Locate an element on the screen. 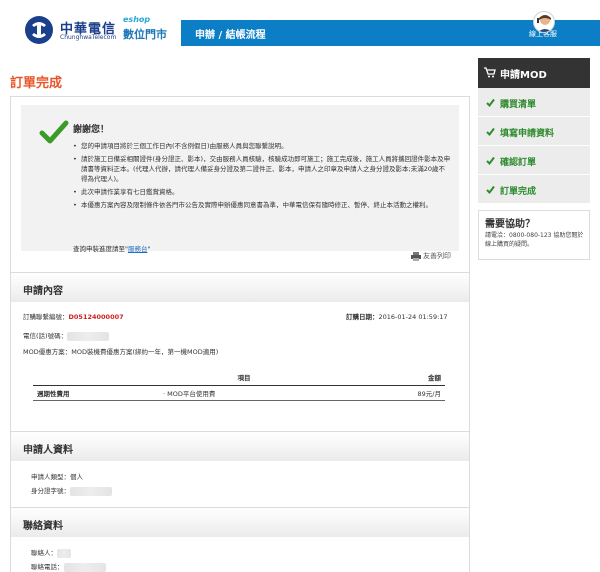 The image size is (600, 572). print-label: 友善列印 is located at coordinates (437, 256).